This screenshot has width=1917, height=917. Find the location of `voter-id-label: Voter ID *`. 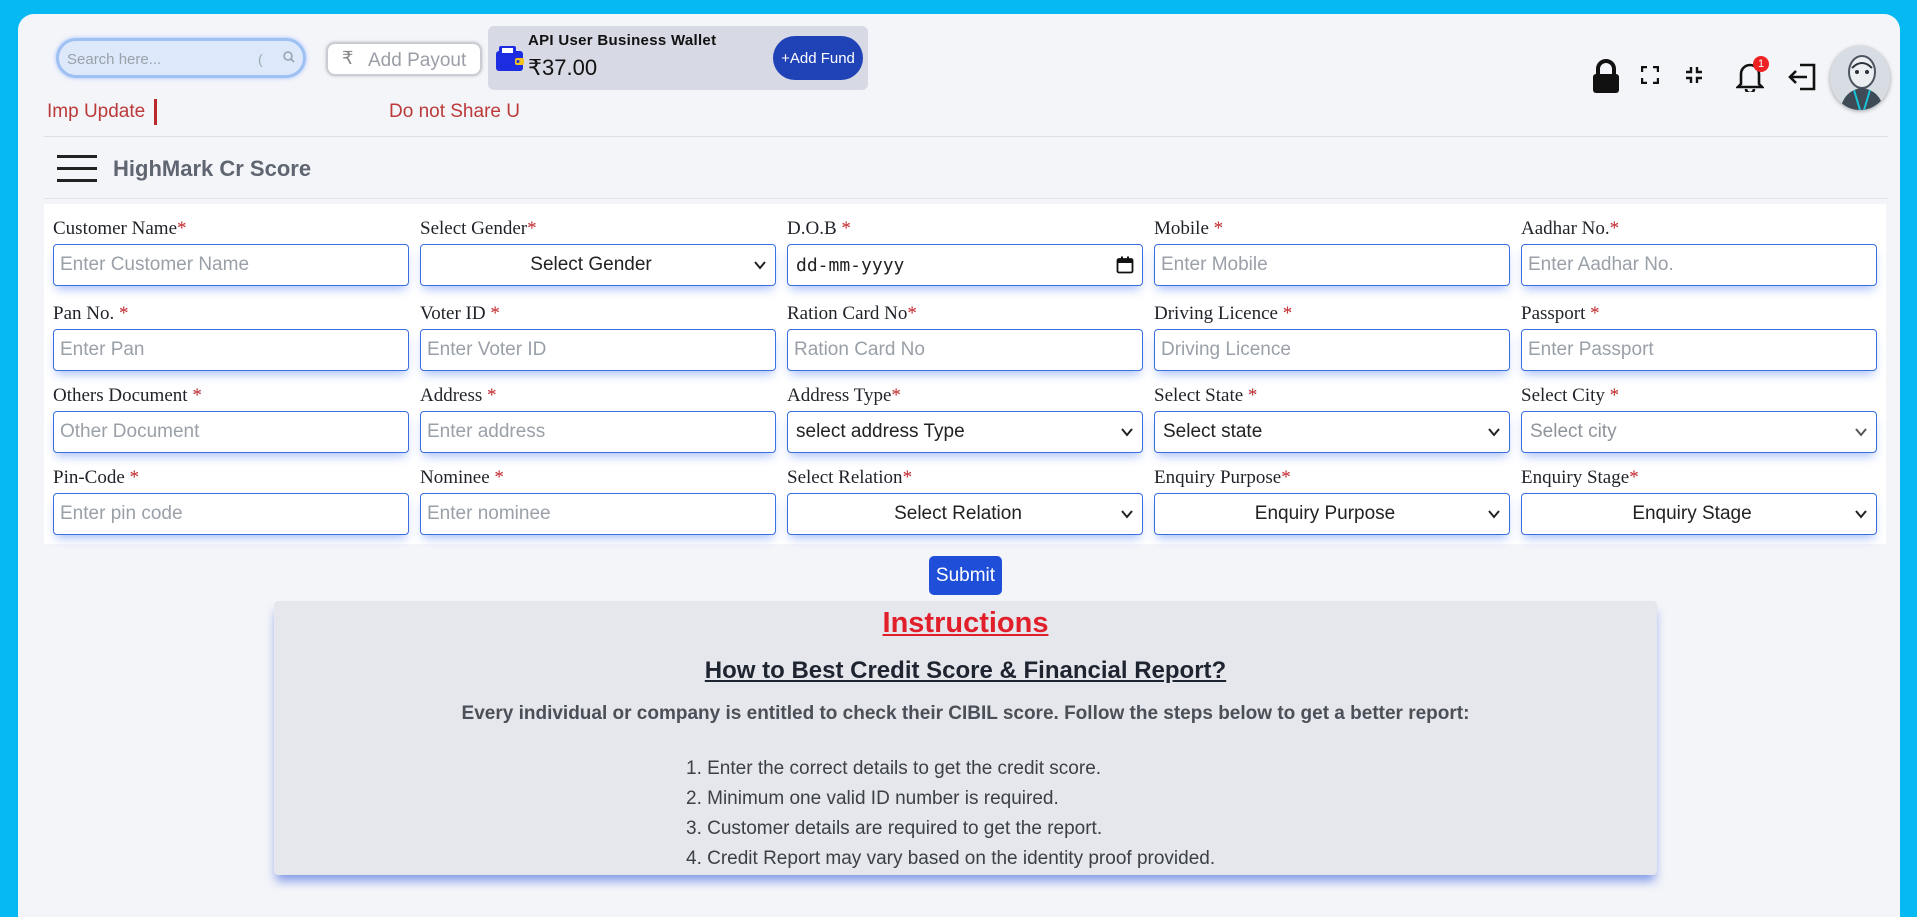

voter-id-label: Voter ID * is located at coordinates (460, 313).